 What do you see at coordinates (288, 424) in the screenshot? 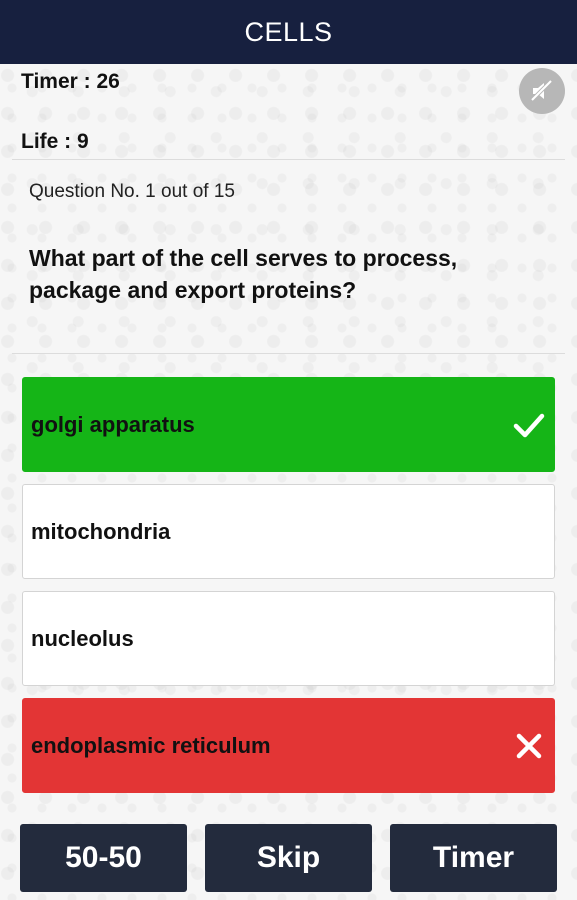
I see `answer-option-1: golgi apparatus` at bounding box center [288, 424].